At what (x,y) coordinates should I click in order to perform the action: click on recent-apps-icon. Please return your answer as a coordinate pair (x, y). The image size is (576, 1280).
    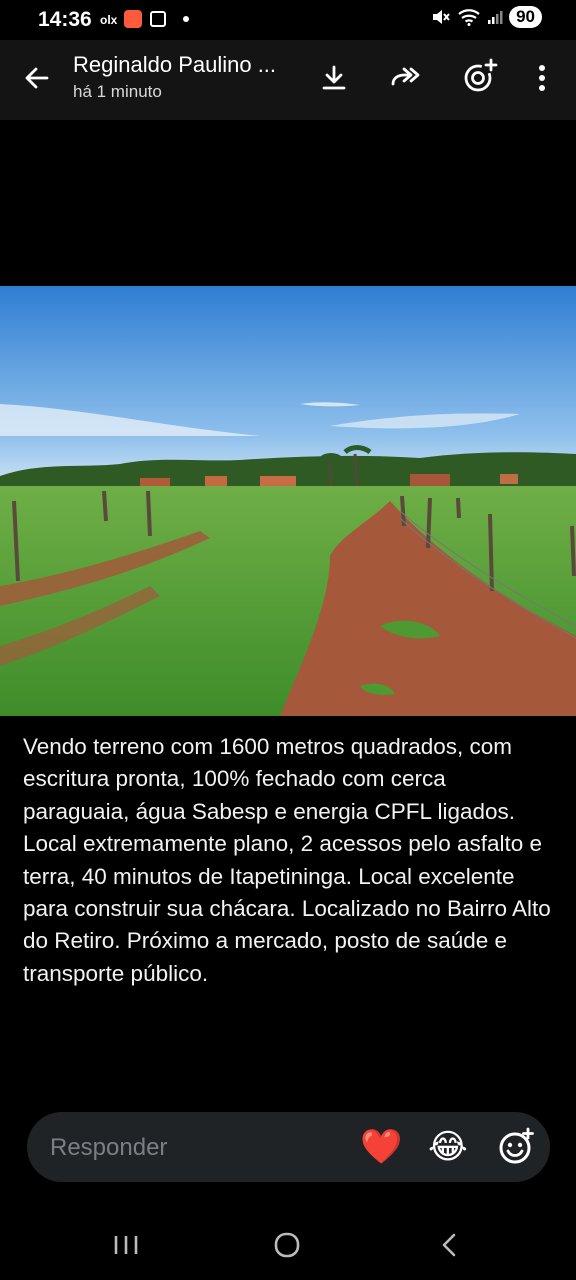
    Looking at the image, I should click on (126, 1245).